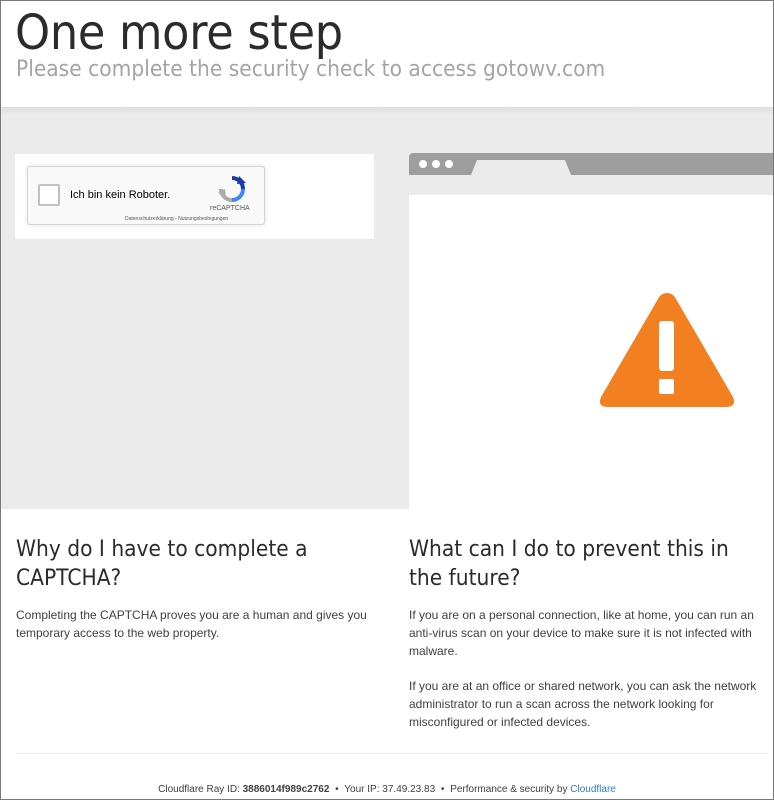  I want to click on why-heading: Why do I have to complete a CAPTCHA?, so click(162, 564).